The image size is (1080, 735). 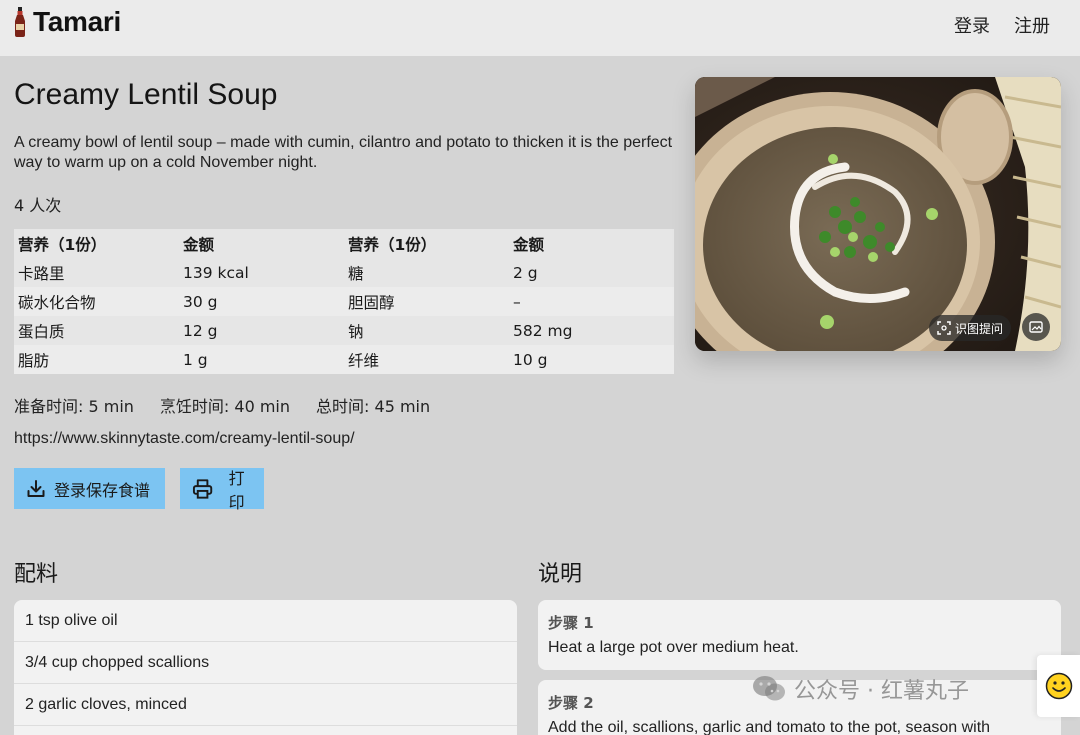 What do you see at coordinates (96, 272) in the screenshot?
I see `nutrition-cell: 卡路里` at bounding box center [96, 272].